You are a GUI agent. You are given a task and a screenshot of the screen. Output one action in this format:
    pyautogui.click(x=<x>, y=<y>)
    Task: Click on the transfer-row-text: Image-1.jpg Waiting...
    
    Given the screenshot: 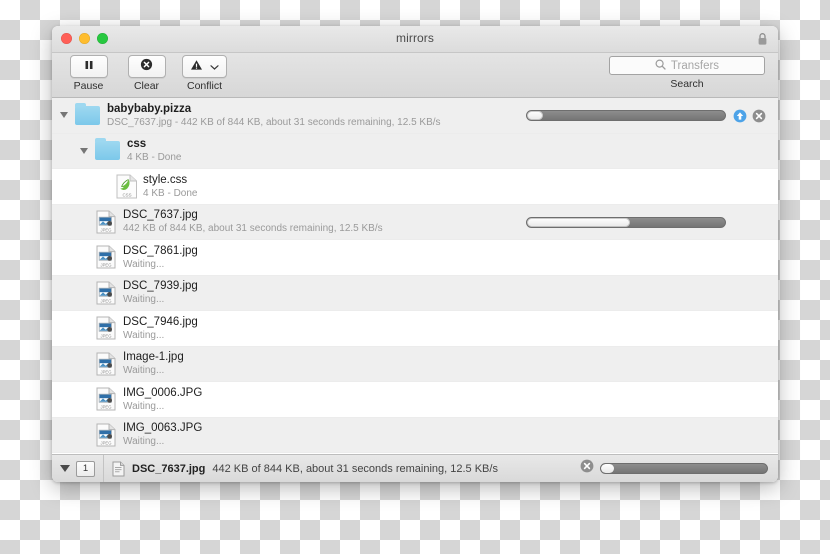 What is the action you would take?
    pyautogui.click(x=153, y=363)
    